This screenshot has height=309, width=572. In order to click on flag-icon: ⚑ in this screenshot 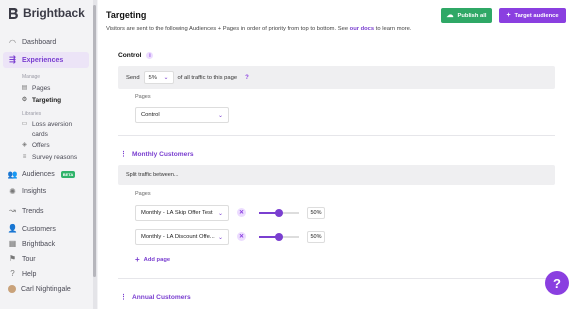, I will do `click(12, 258)`.